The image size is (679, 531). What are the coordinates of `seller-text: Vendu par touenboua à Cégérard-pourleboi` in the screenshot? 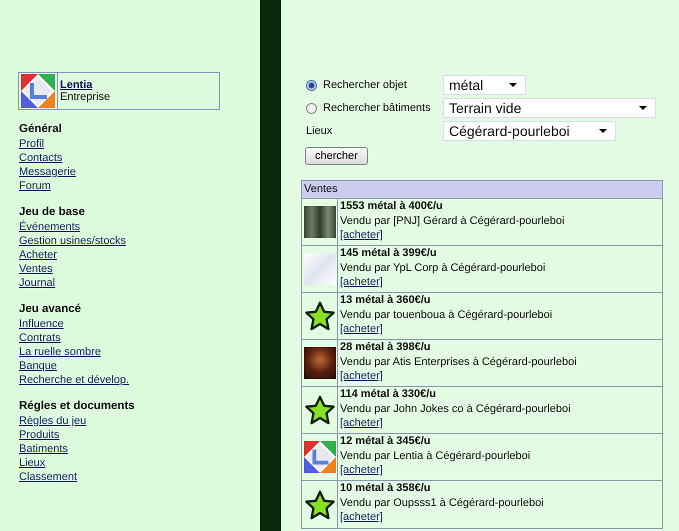 It's located at (446, 315).